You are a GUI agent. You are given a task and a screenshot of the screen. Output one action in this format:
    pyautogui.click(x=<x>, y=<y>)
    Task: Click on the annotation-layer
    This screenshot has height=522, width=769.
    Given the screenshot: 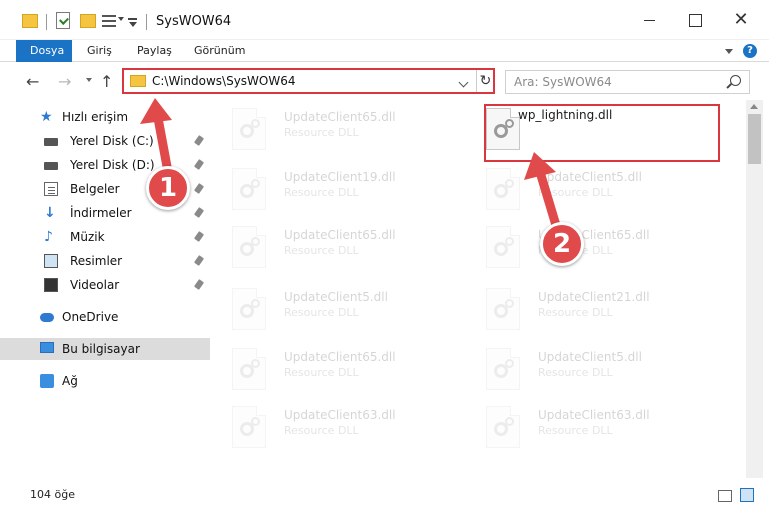 What is the action you would take?
    pyautogui.click(x=351, y=167)
    